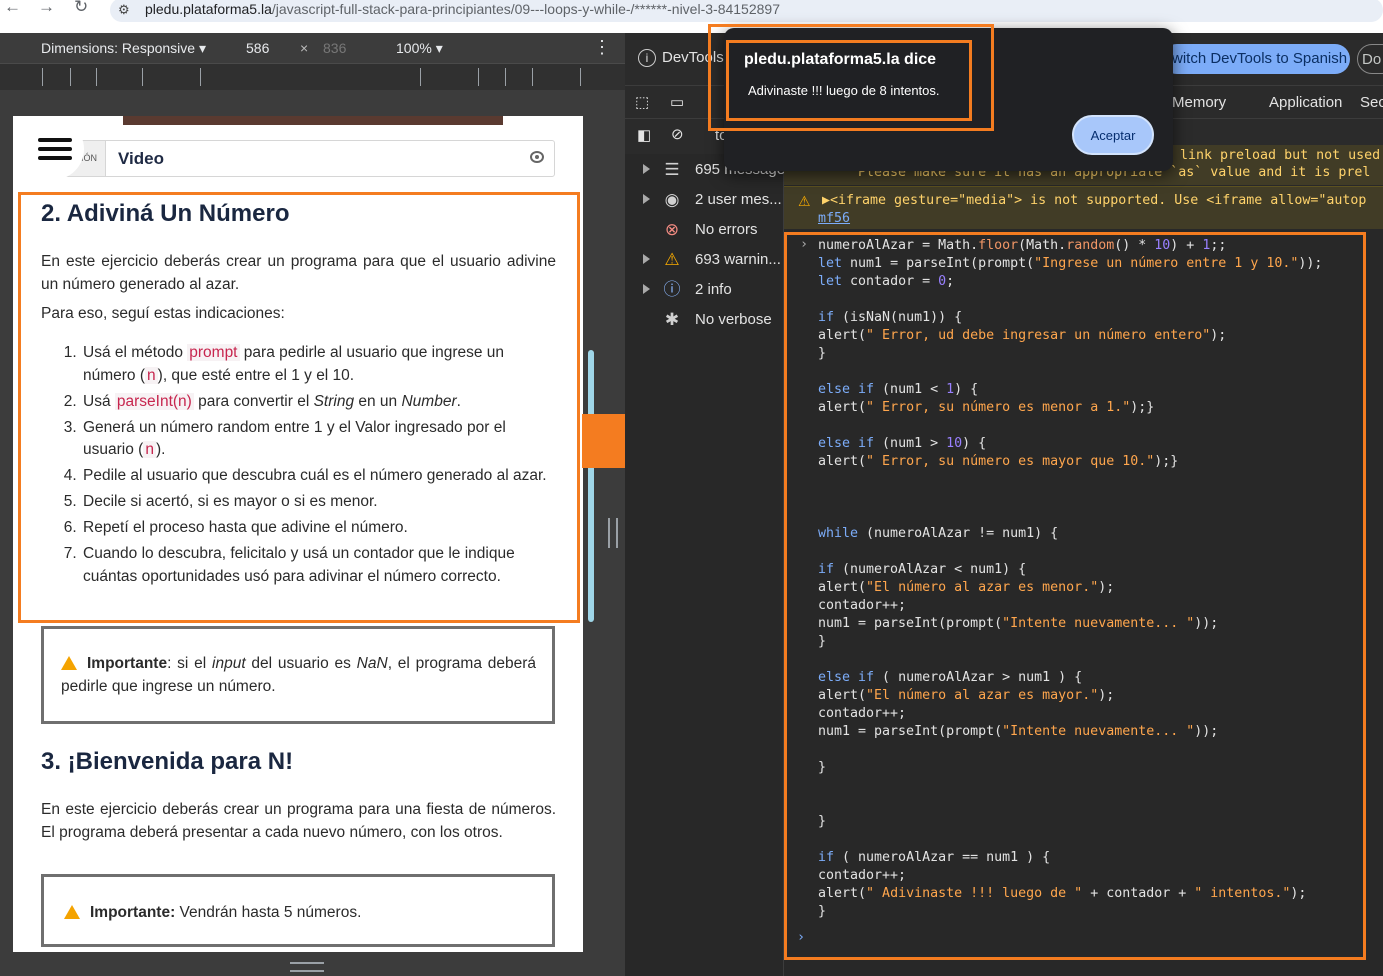 The height and width of the screenshot is (976, 1383). Describe the element at coordinates (1113, 135) in the screenshot. I see `accept-button: Aceptar` at that location.